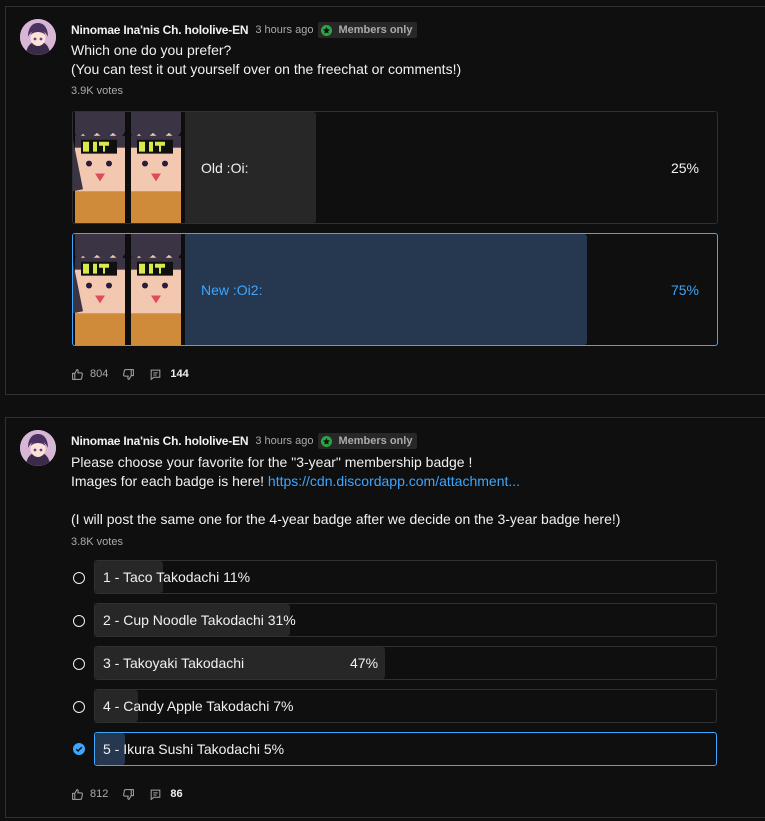  What do you see at coordinates (174, 663) in the screenshot?
I see `poll-option-label: 3 - Takoyaki Takodachi` at bounding box center [174, 663].